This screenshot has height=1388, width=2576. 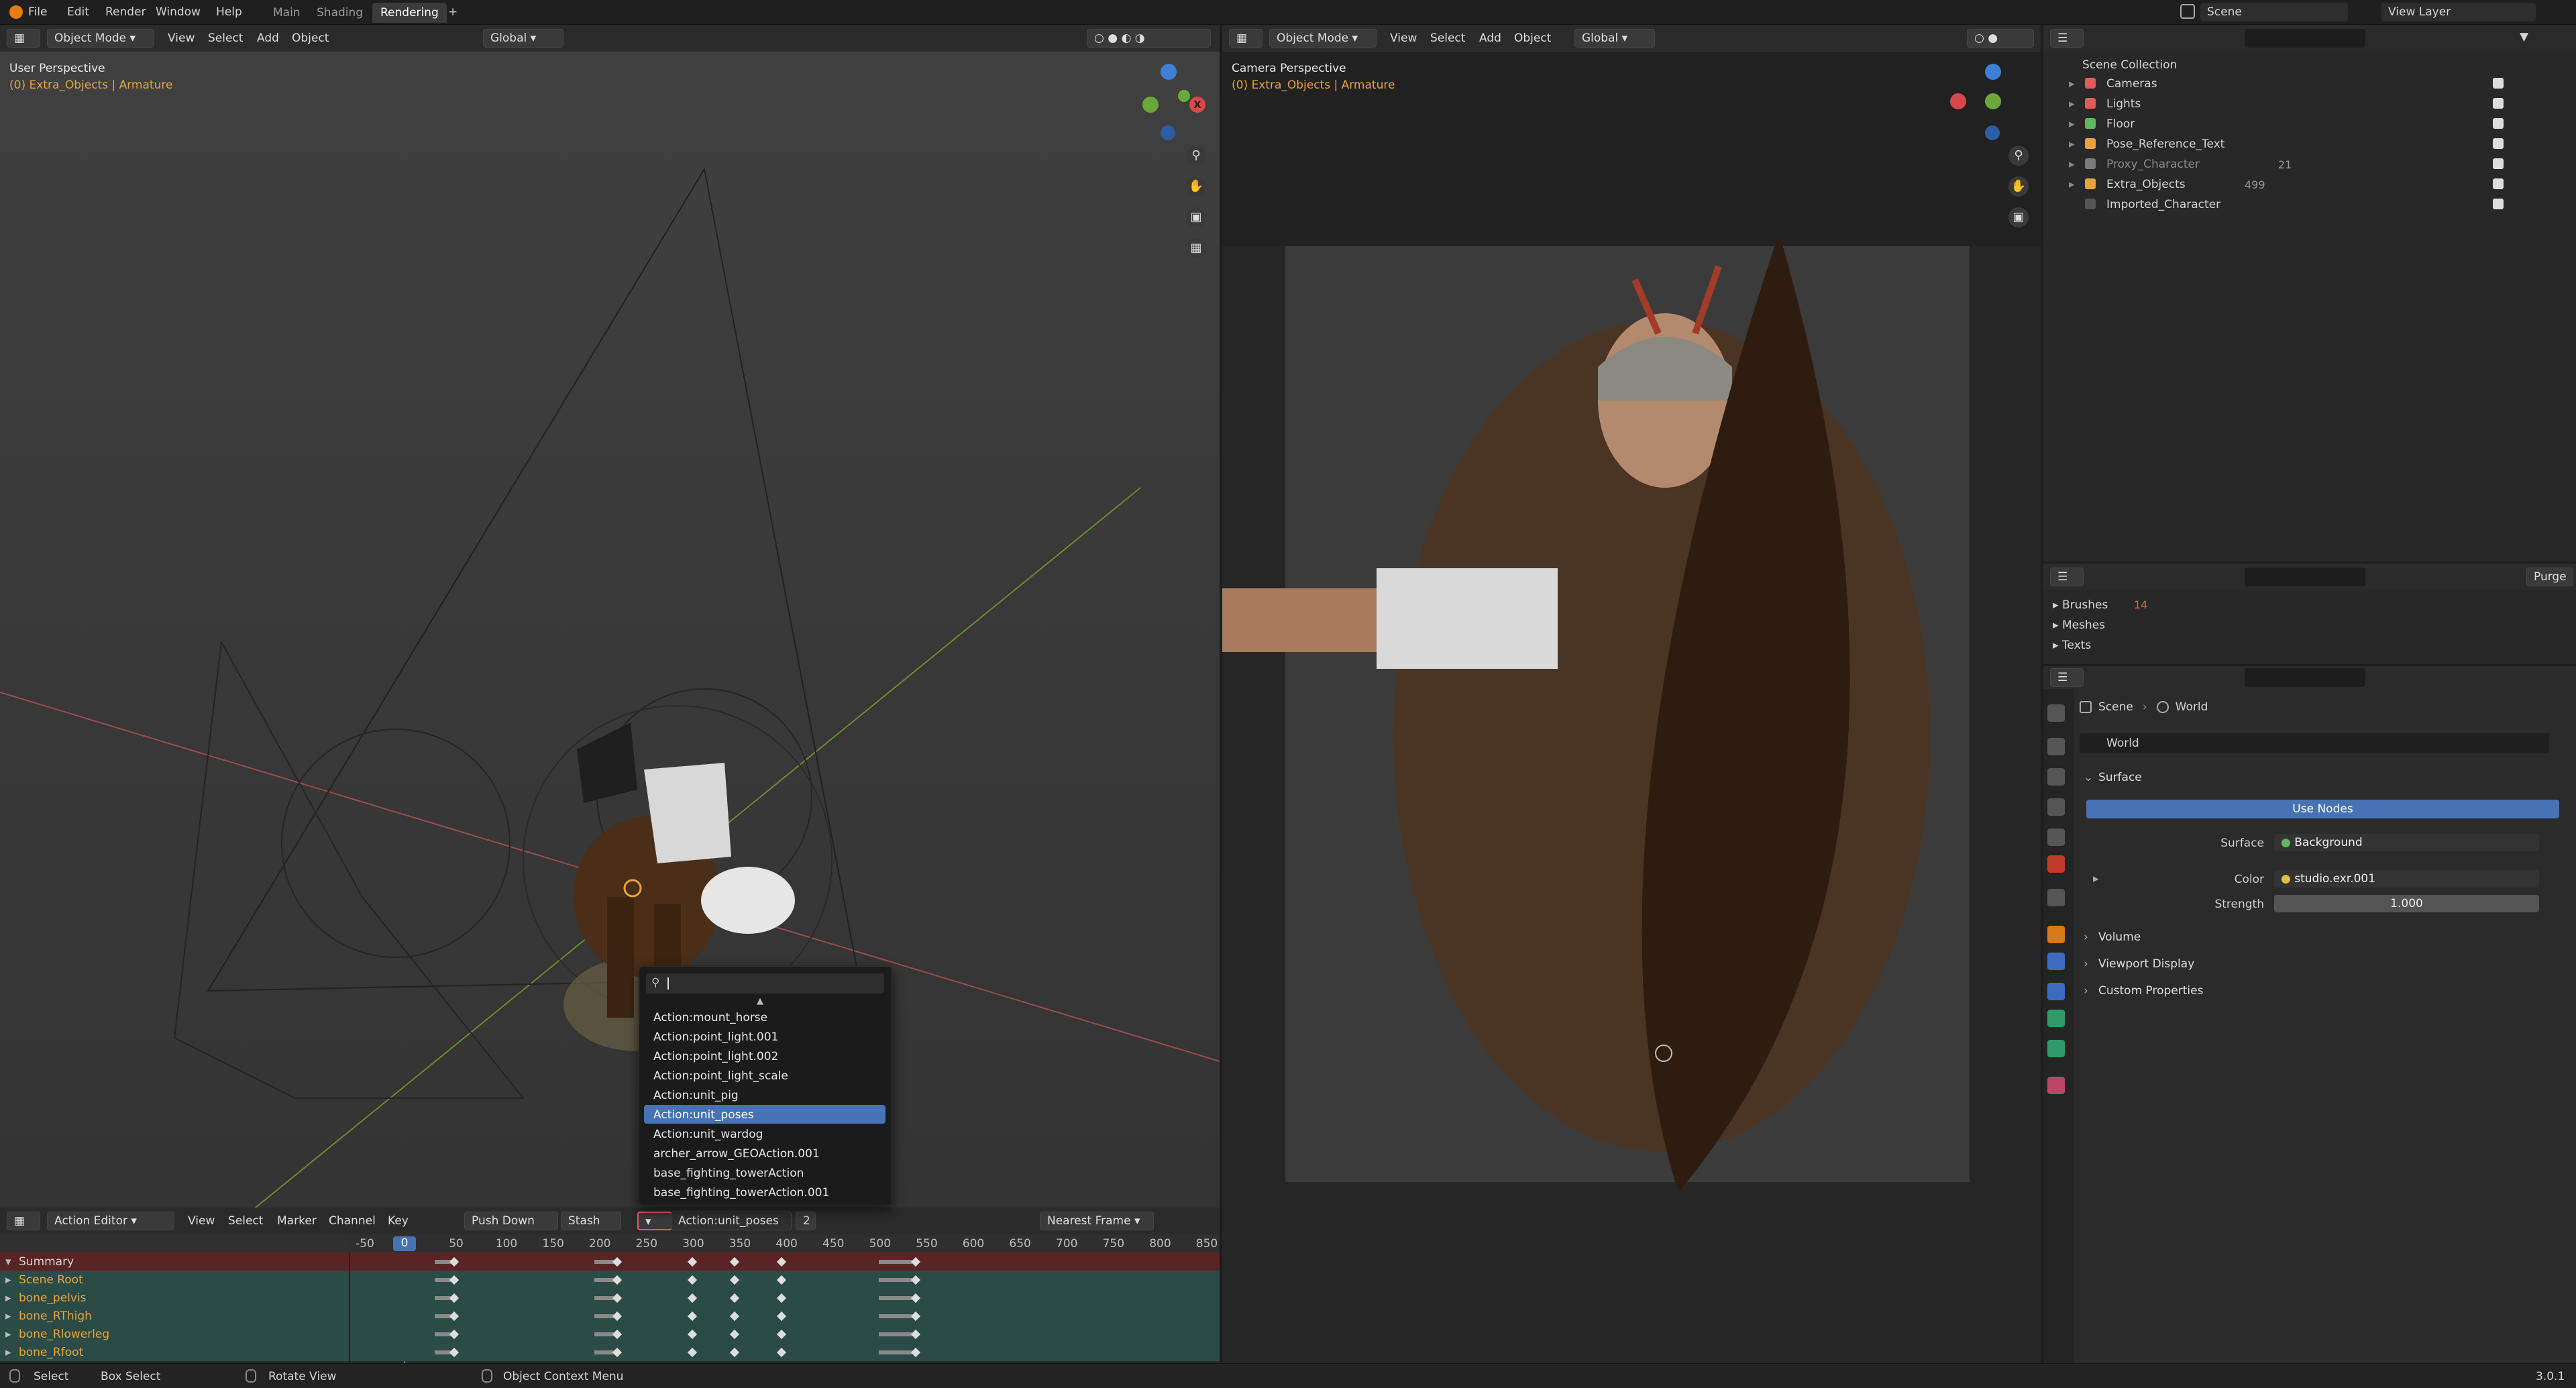 I want to click on blender-logo-icon, so click(x=16, y=12).